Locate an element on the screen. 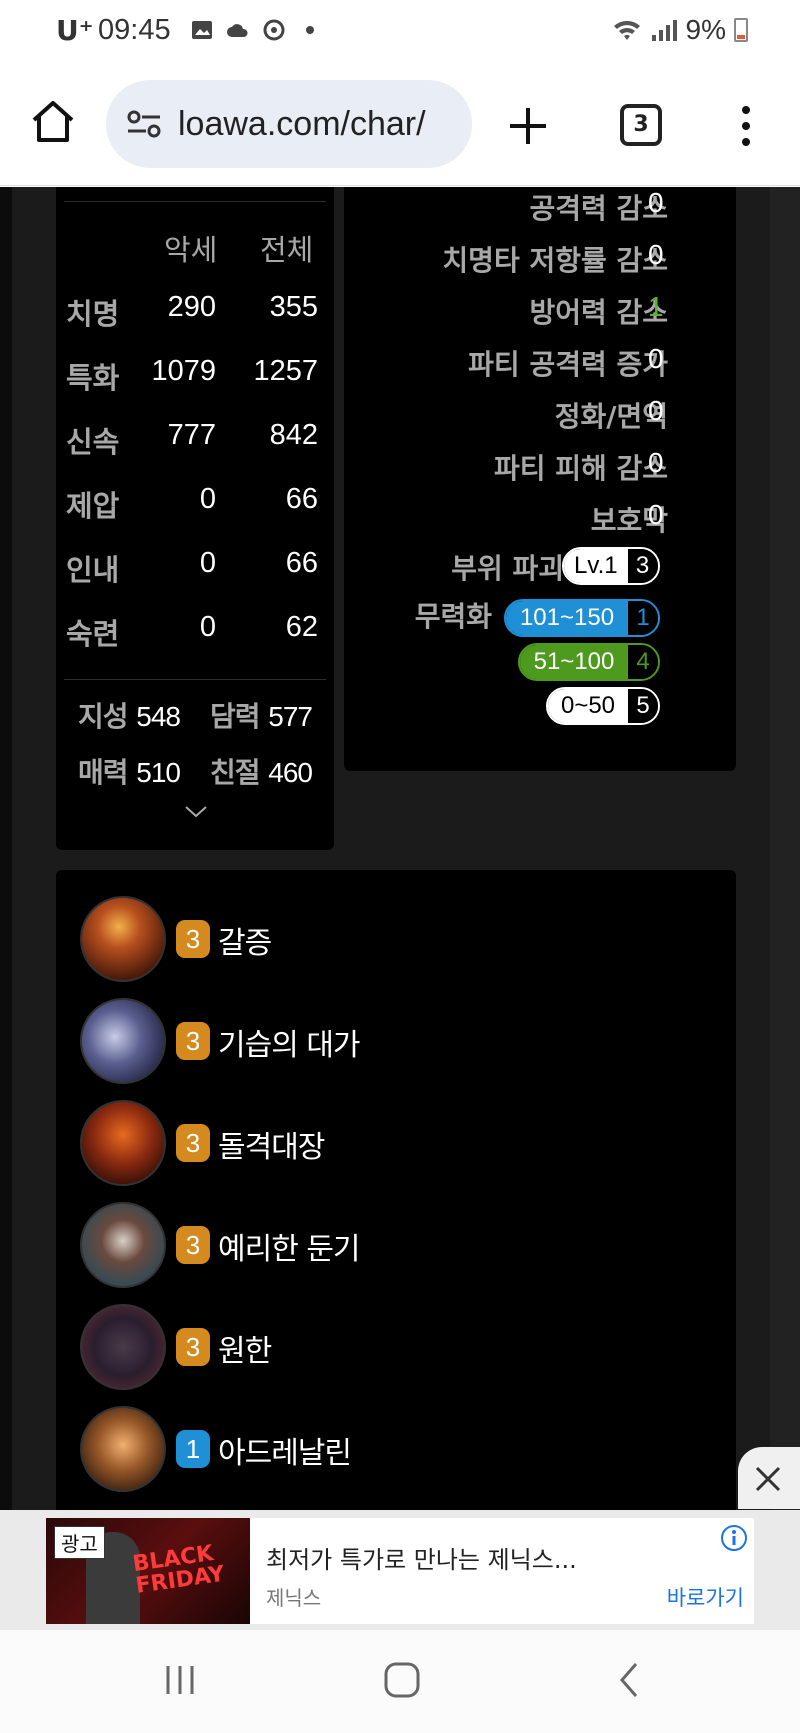 This screenshot has width=800, height=1733. stat-total-value: 355 is located at coordinates (293, 307).